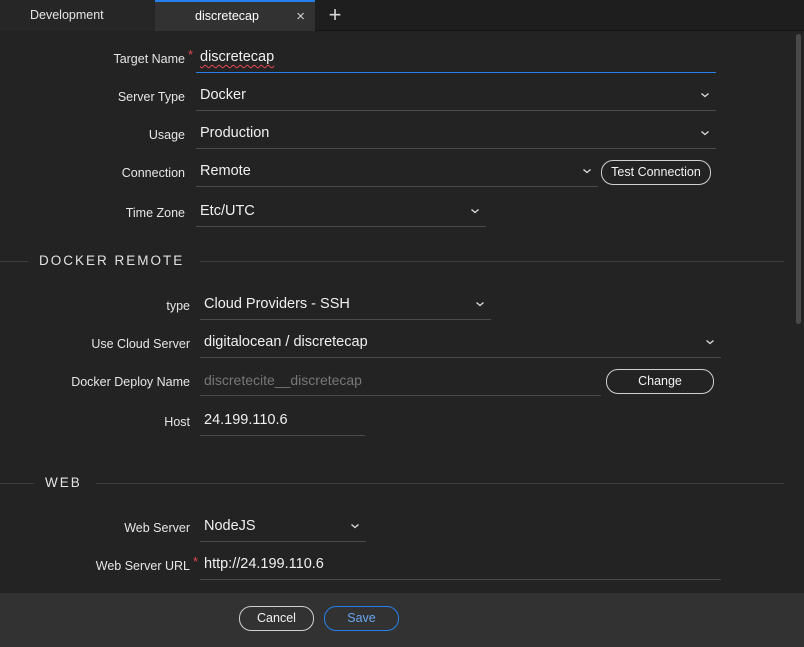  Describe the element at coordinates (264, 564) in the screenshot. I see `web-server-url-value: http://24.199.110.6` at that location.